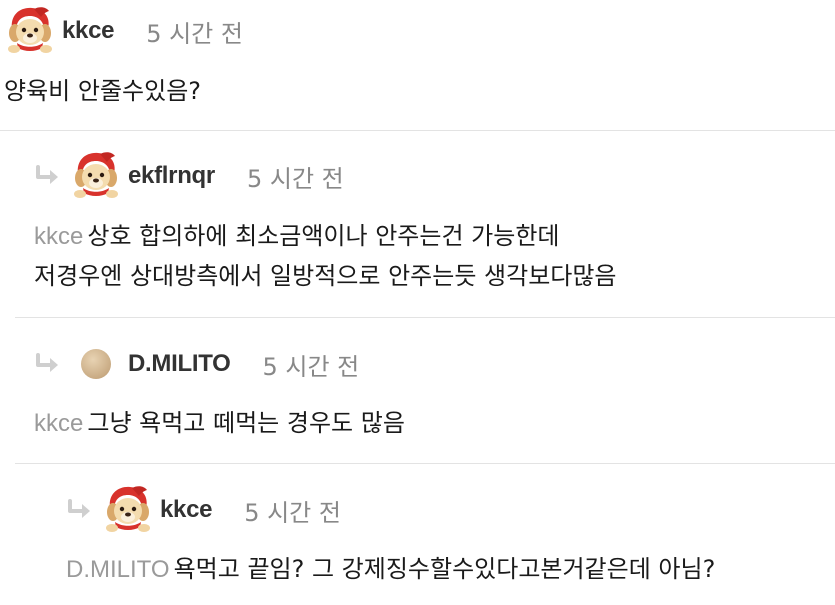 This screenshot has width=835, height=605. Describe the element at coordinates (323, 236) in the screenshot. I see `comment-text: 상호 합의하에 최소금액이나 안주는건 가능한데` at that location.